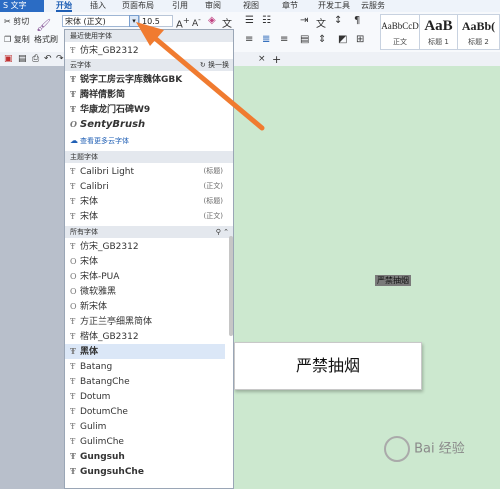 This screenshot has width=500, height=489. What do you see at coordinates (439, 458) in the screenshot?
I see `watermark-logo: Bai 经验` at bounding box center [439, 458].